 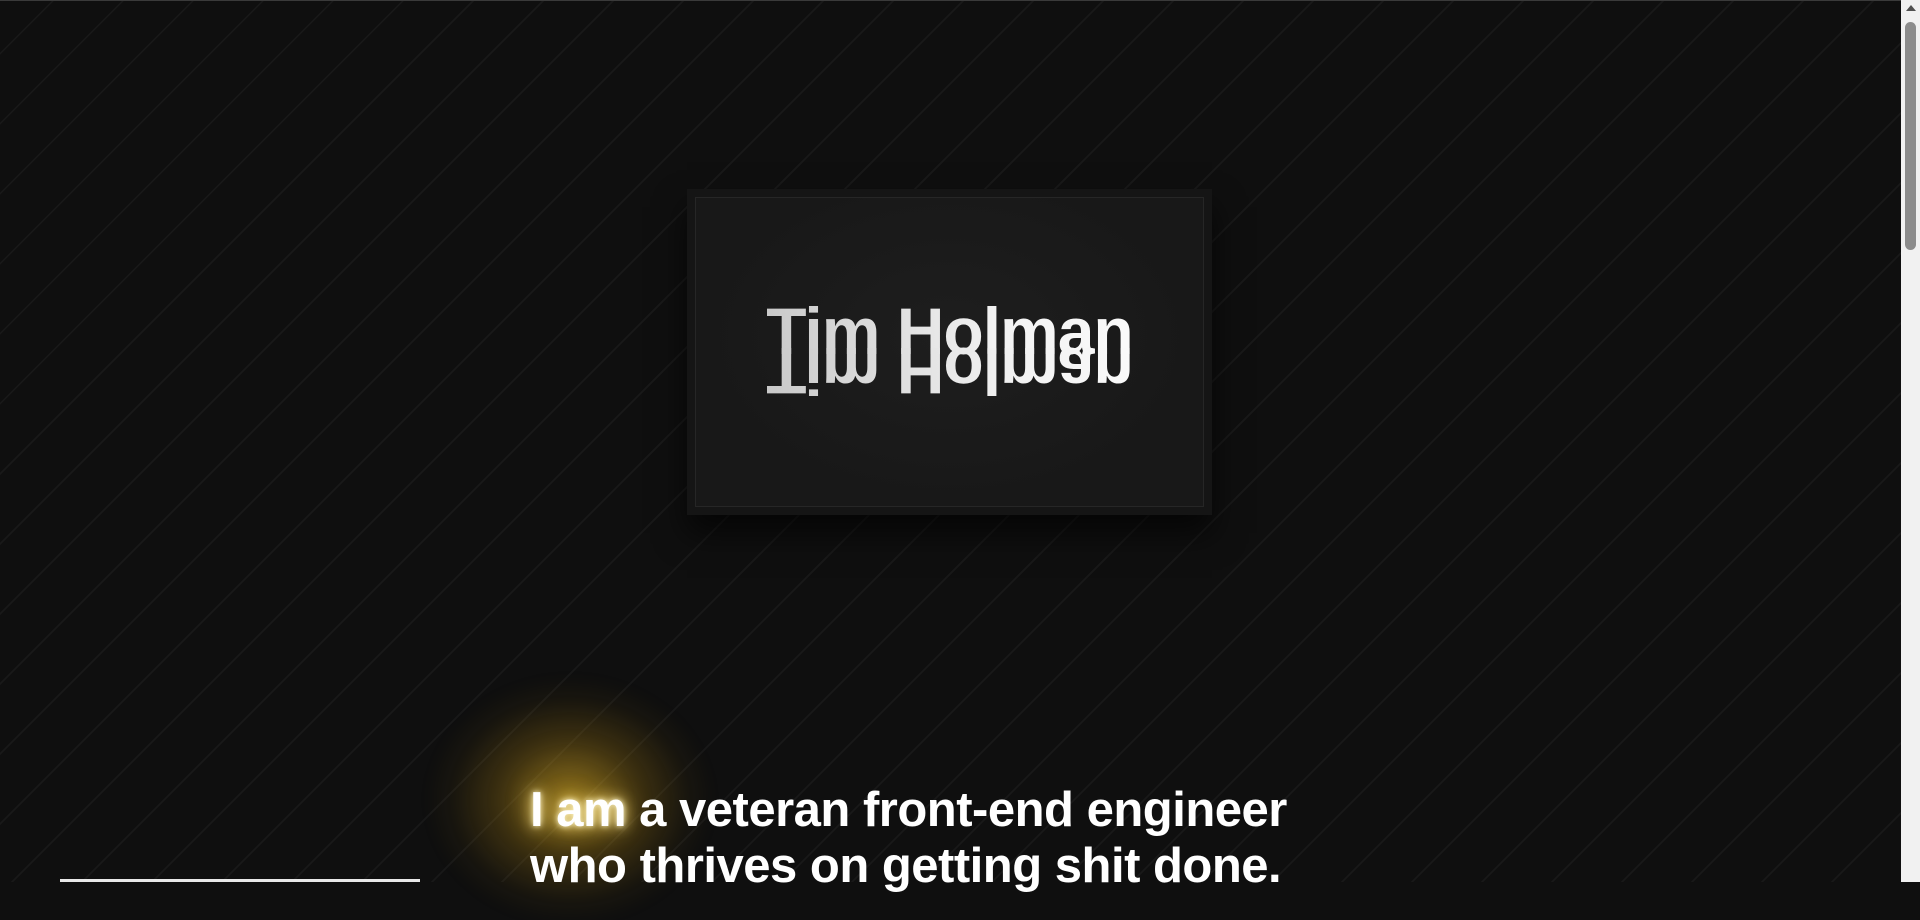 I want to click on scroll-up-arrow-icon, so click(x=1911, y=8).